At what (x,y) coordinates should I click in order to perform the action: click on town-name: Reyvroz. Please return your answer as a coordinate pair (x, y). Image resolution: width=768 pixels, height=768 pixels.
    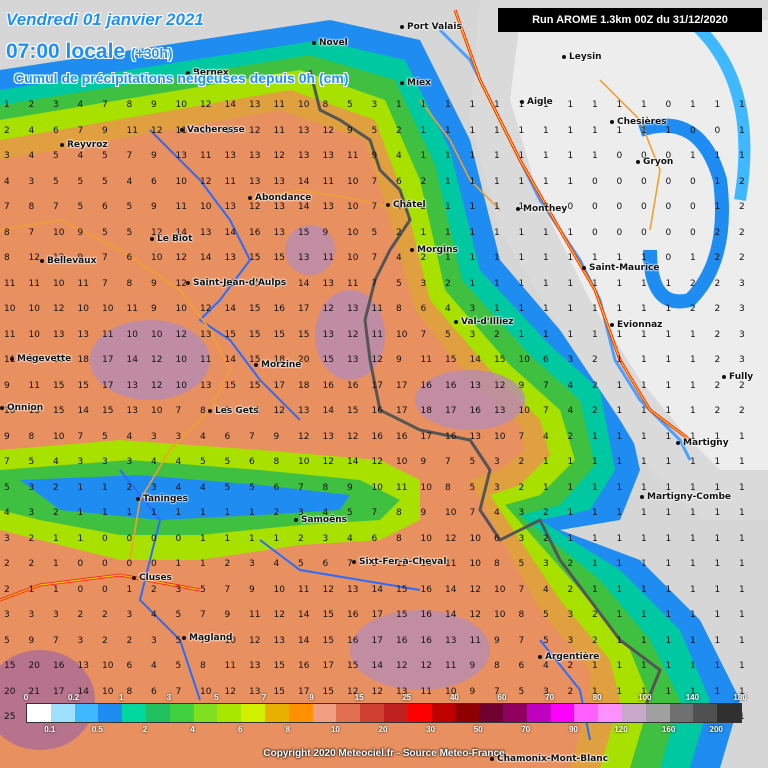
    Looking at the image, I should click on (87, 145).